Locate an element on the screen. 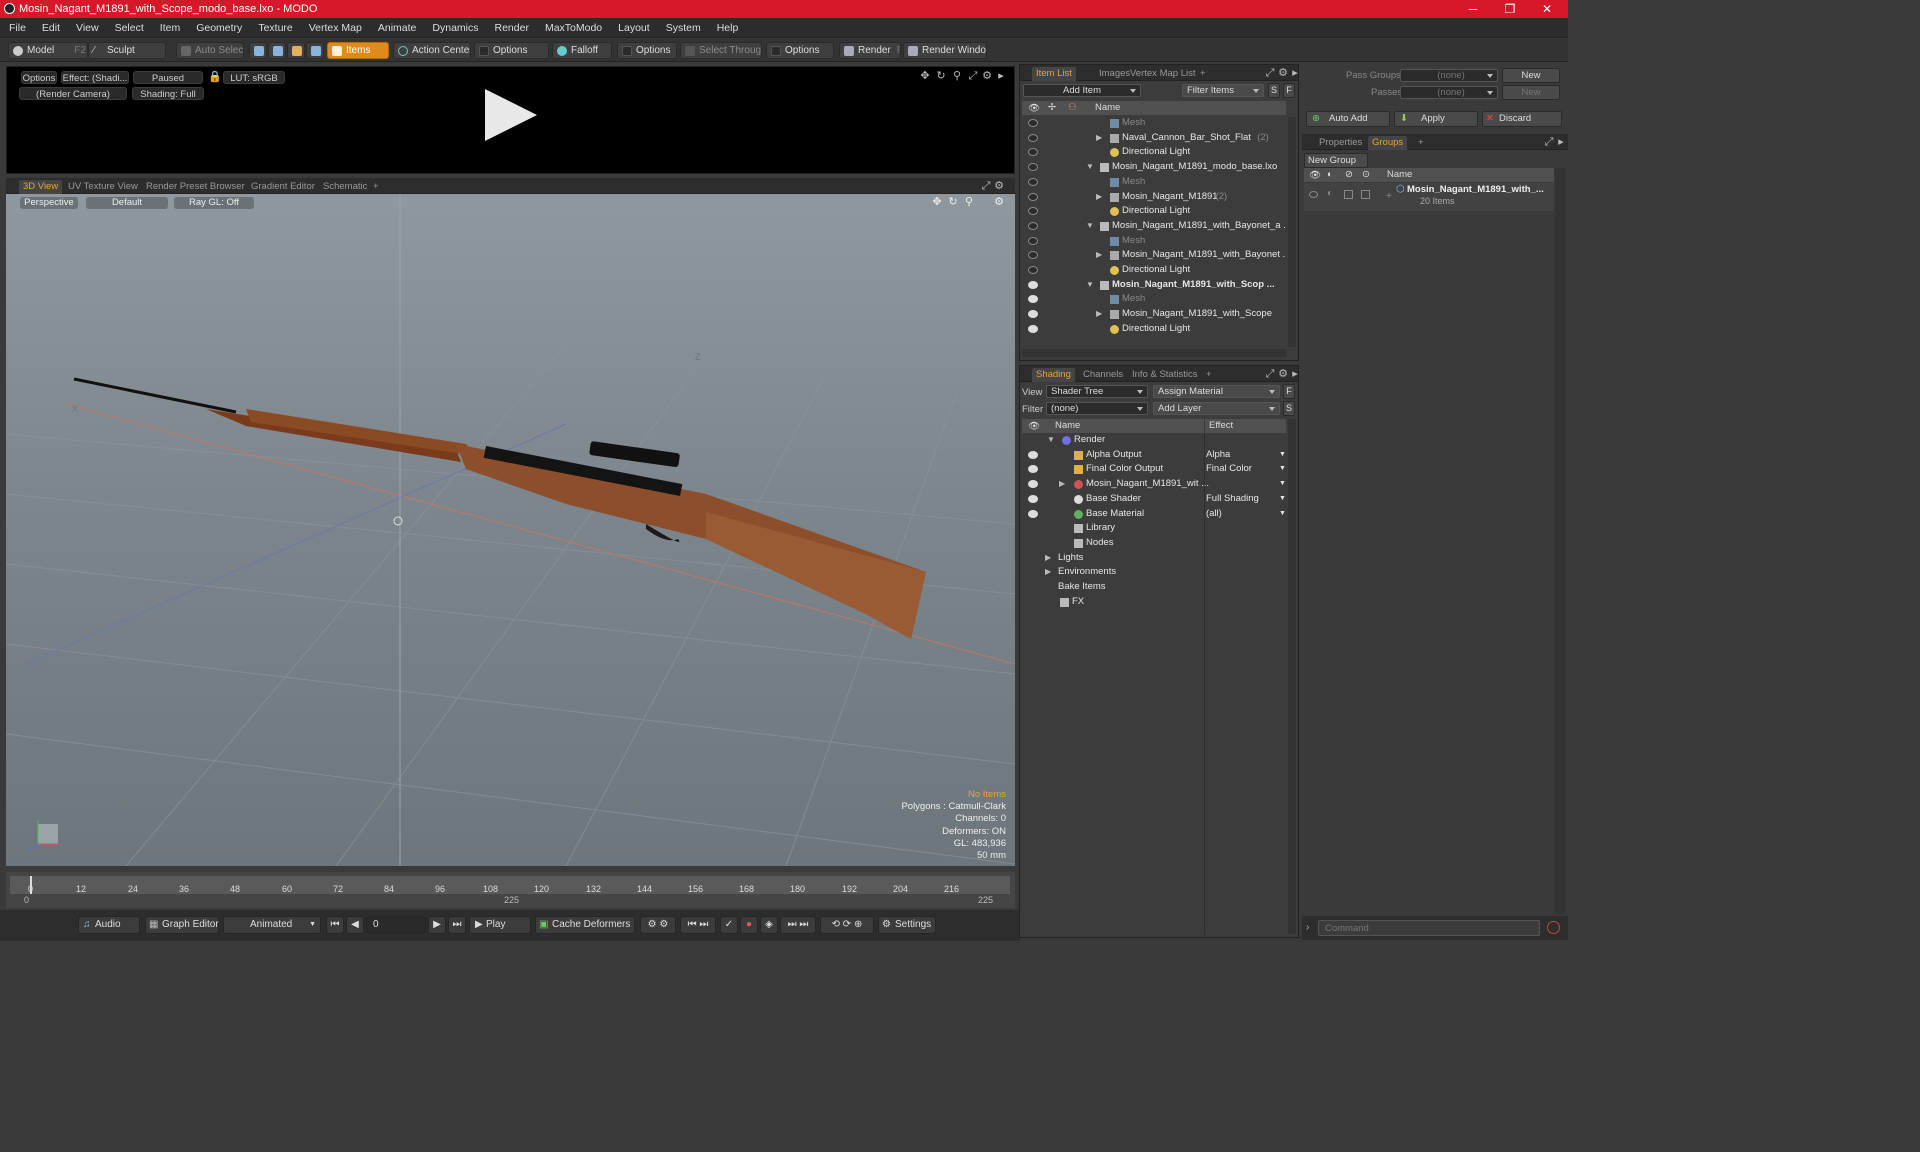 The height and width of the screenshot is (1152, 1920). animated-dropdown: Animated ▼ is located at coordinates (272, 925).